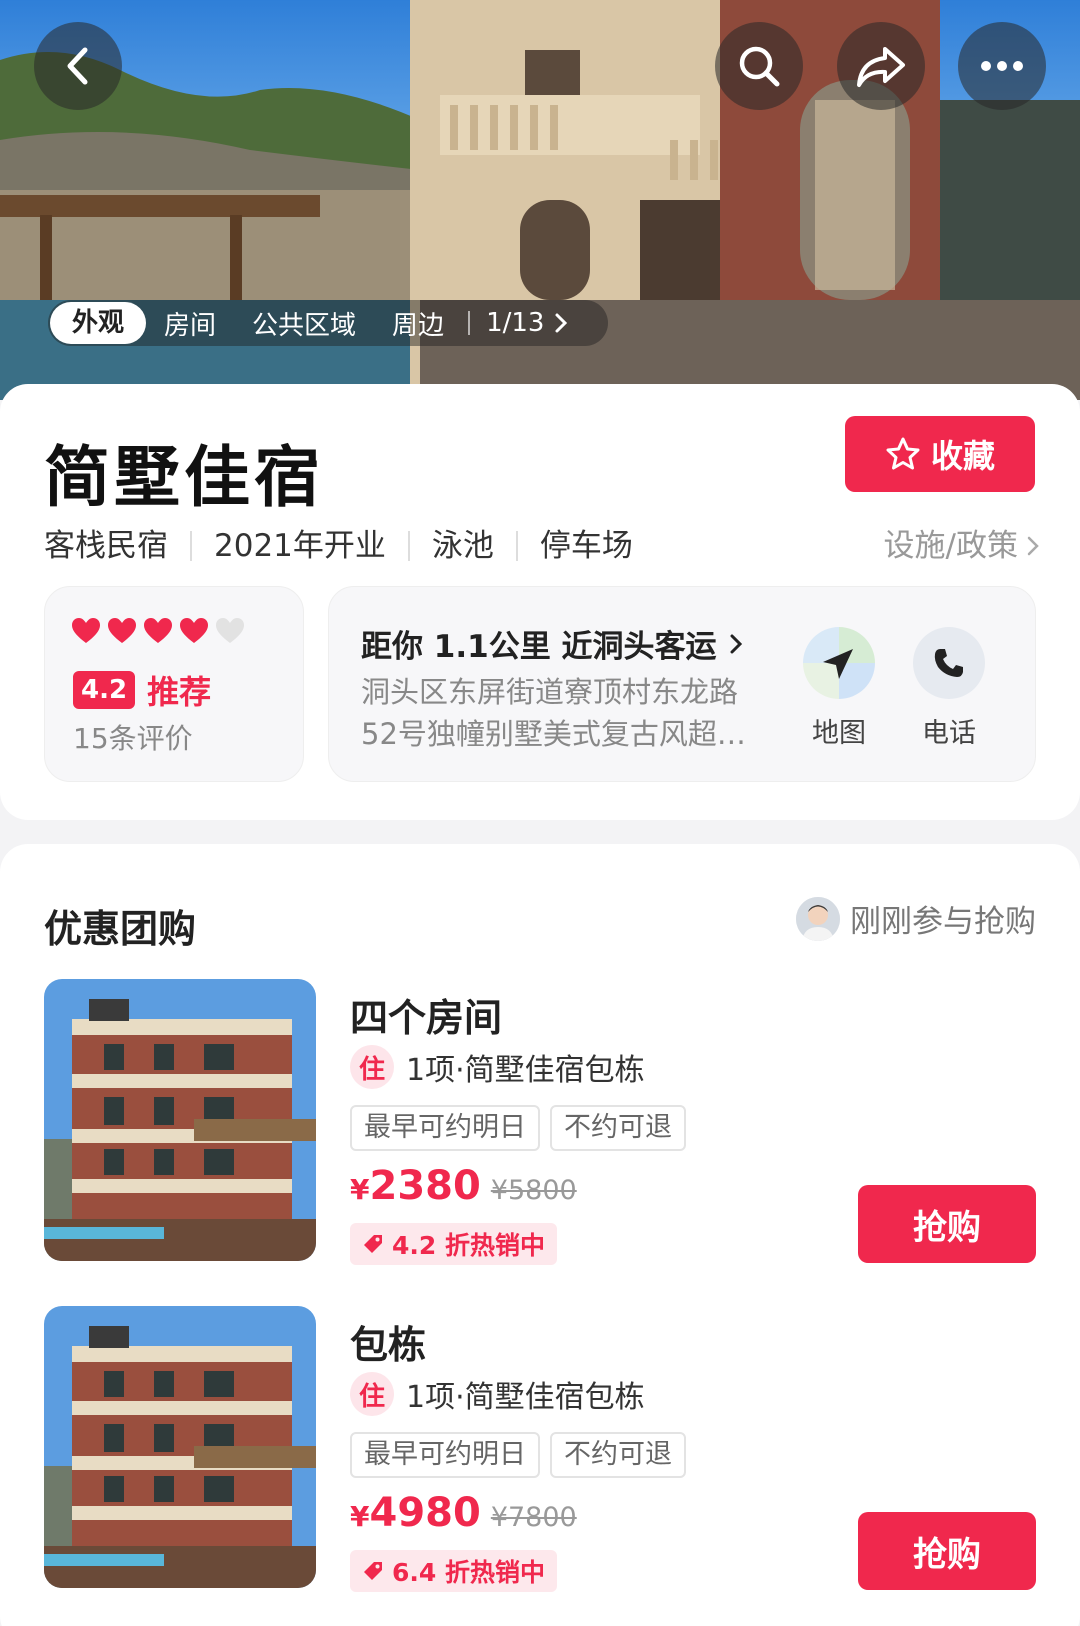  I want to click on photo-tab-public: 公共区域, so click(304, 323).